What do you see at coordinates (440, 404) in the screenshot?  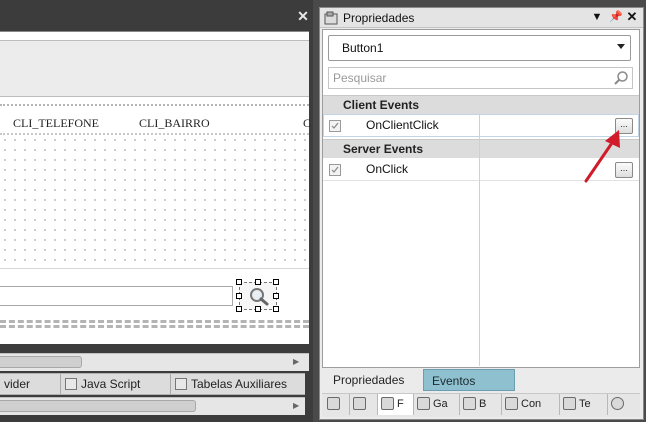 I see `tool-tab-label: Ga` at bounding box center [440, 404].